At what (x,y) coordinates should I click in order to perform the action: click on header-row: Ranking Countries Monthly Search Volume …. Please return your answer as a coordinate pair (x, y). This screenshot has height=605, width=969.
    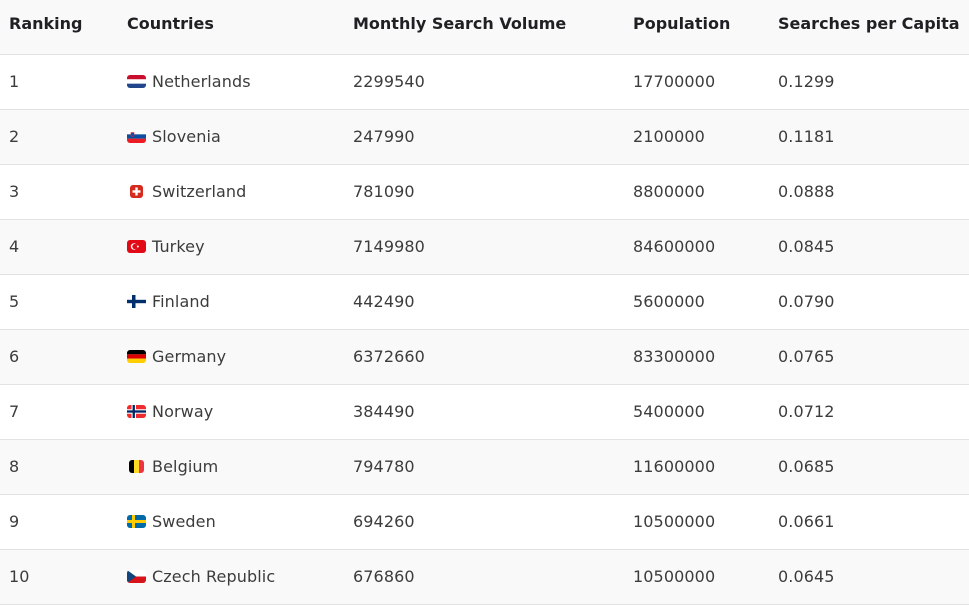
    Looking at the image, I should click on (484, 27).